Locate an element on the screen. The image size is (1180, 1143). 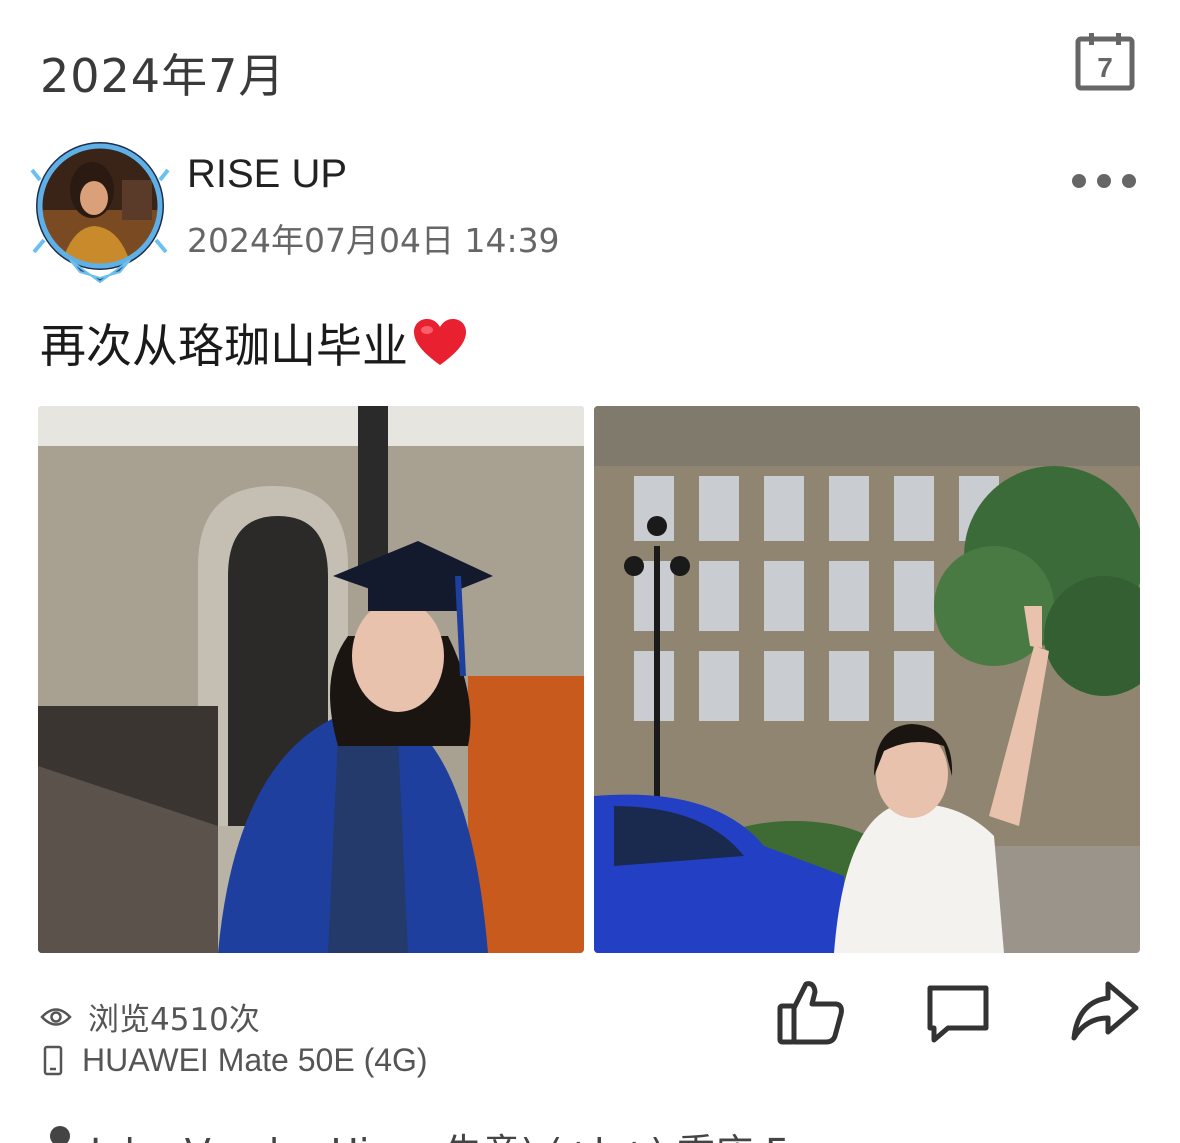
calendar-day: 7 is located at coordinates (1105, 67).